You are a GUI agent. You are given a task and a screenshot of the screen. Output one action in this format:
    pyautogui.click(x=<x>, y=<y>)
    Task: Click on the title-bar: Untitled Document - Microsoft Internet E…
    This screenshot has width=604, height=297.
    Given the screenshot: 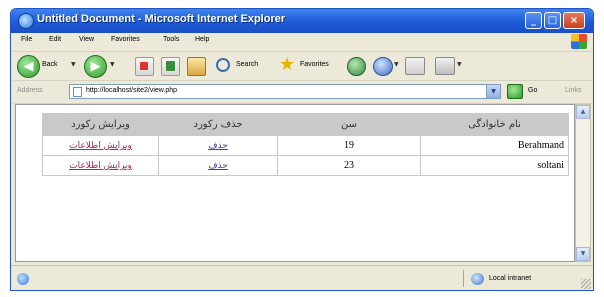 What is the action you would take?
    pyautogui.click(x=302, y=21)
    